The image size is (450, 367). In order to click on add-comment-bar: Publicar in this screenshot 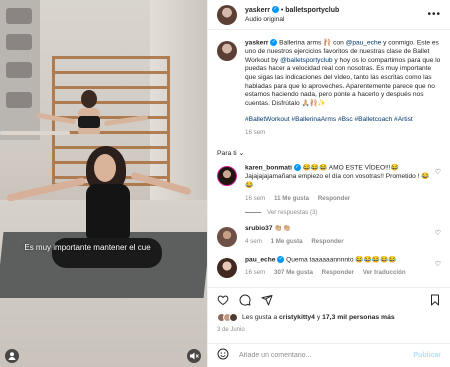, I will do `click(329, 355)`.